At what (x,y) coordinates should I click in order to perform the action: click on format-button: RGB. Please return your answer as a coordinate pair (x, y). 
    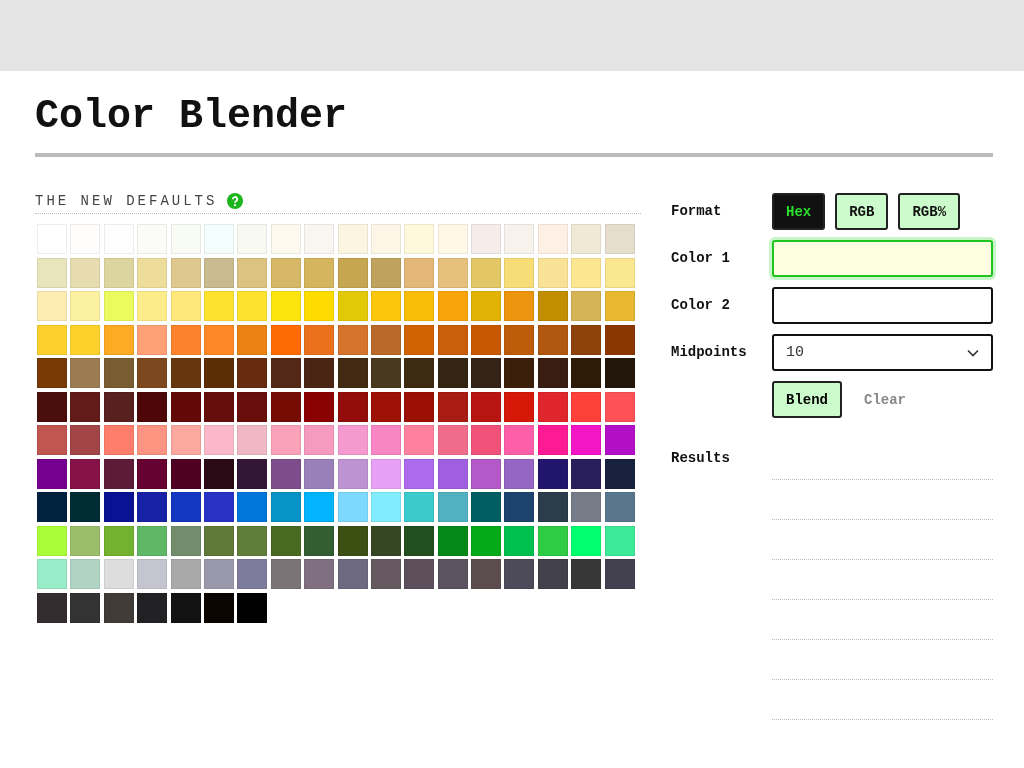
    Looking at the image, I should click on (862, 211).